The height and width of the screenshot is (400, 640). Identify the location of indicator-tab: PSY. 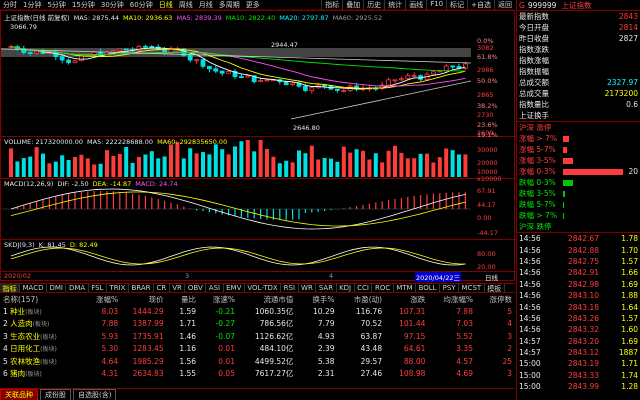
(450, 288).